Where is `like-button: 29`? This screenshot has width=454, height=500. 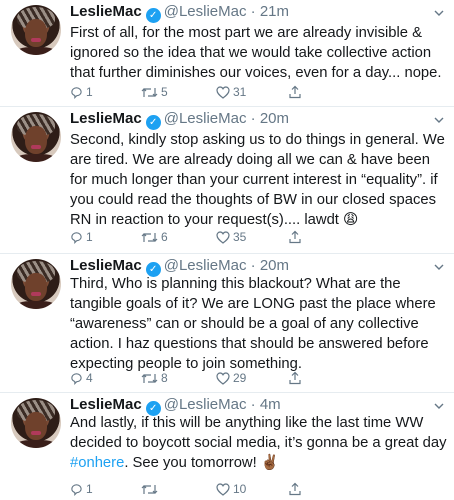 like-button: 29 is located at coordinates (231, 378).